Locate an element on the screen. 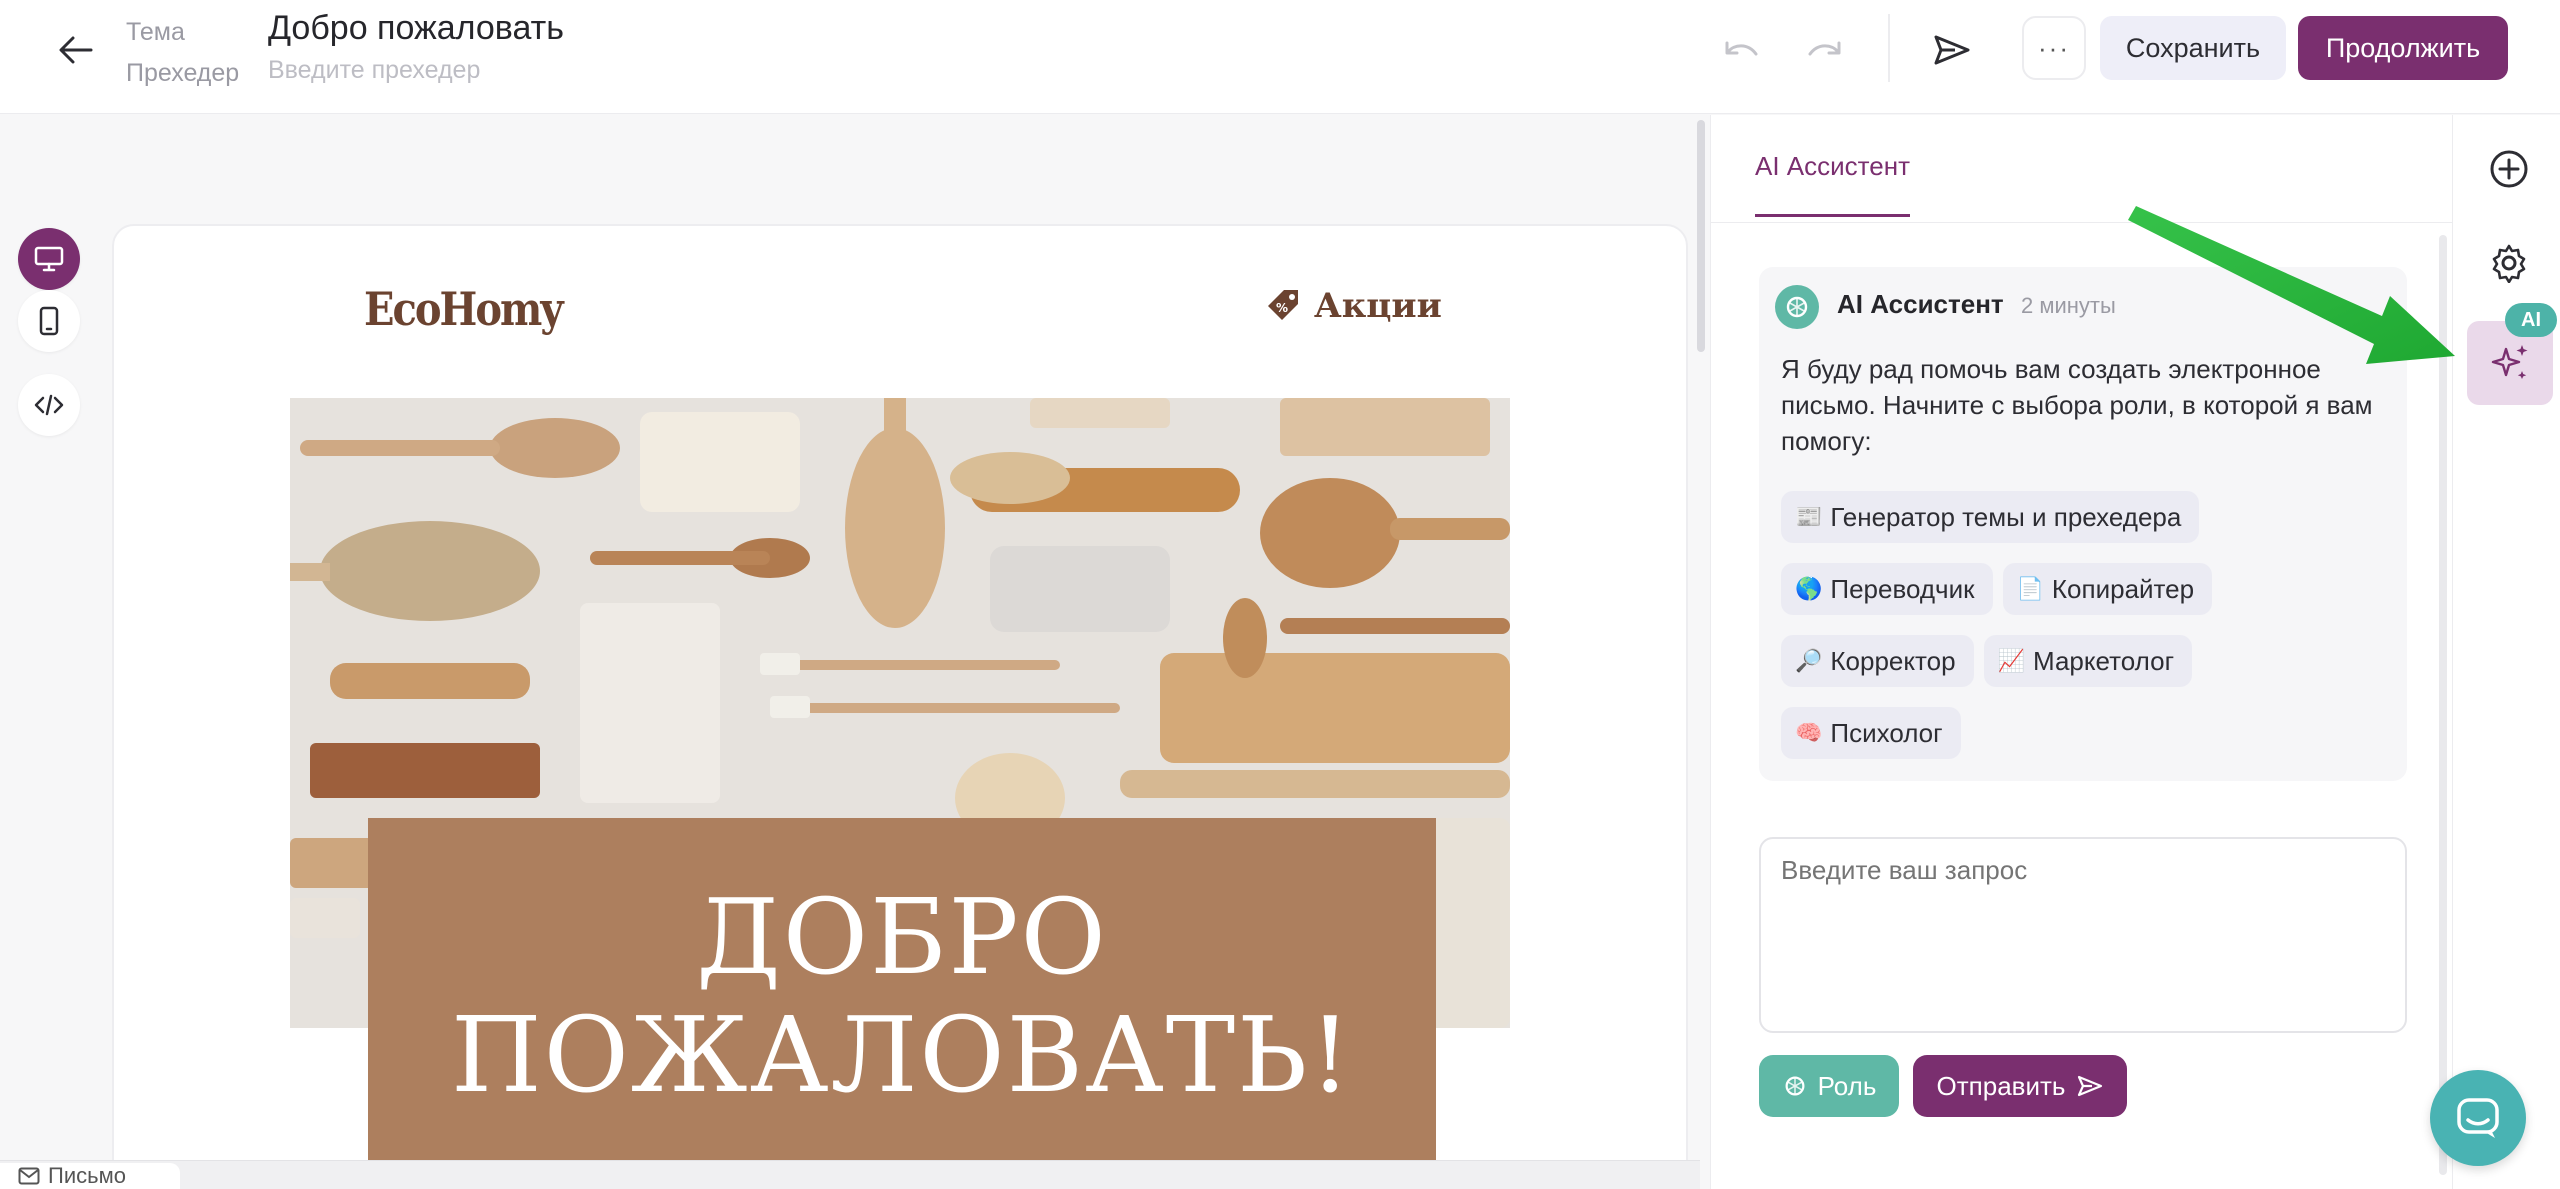 The width and height of the screenshot is (2560, 1189). header-divider is located at coordinates (1889, 48).